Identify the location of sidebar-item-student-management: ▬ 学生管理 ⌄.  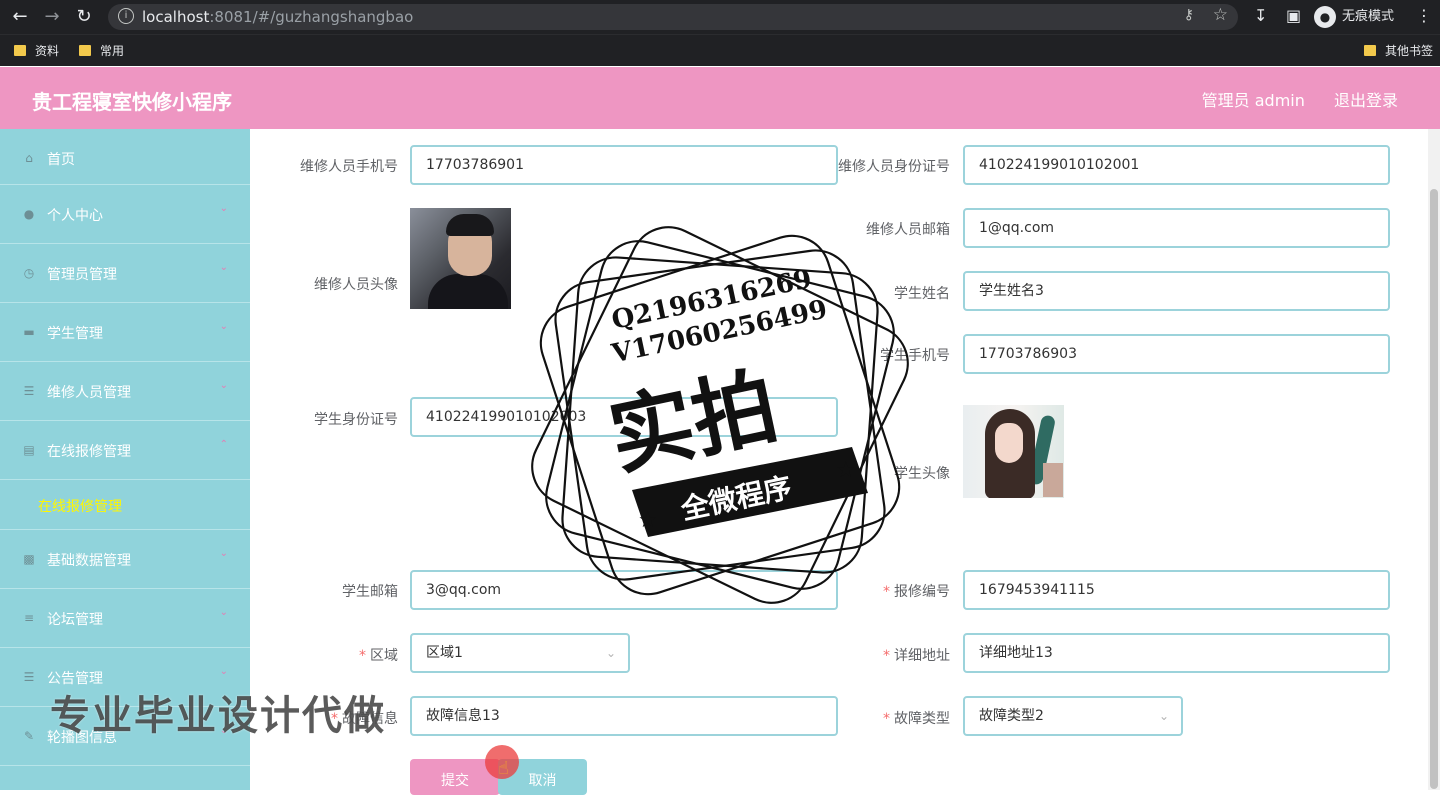
(125, 332).